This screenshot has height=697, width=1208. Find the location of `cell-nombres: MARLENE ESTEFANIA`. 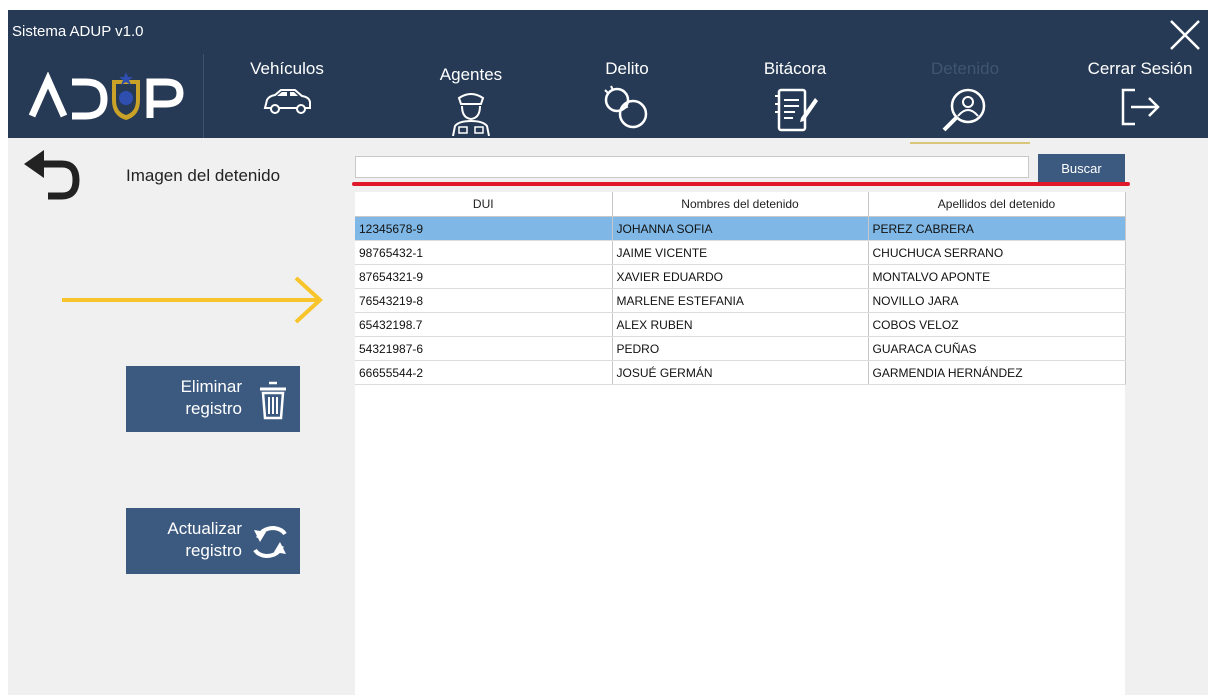

cell-nombres: MARLENE ESTEFANIA is located at coordinates (740, 300).